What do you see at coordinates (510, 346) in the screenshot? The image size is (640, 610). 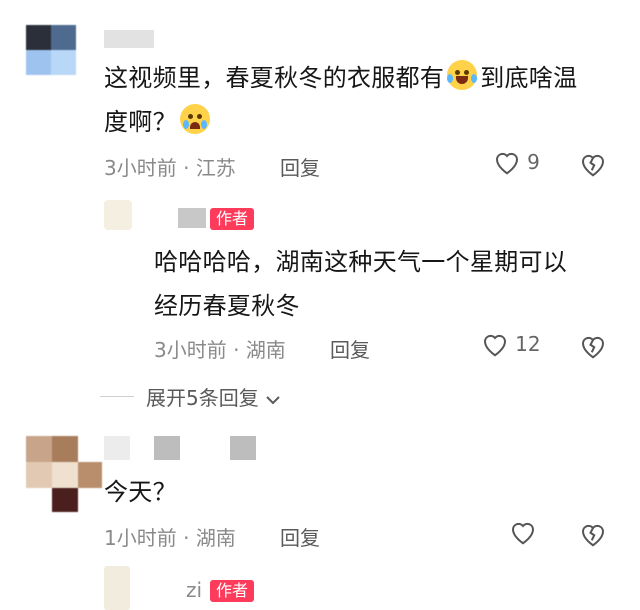 I see `like-button: 12` at bounding box center [510, 346].